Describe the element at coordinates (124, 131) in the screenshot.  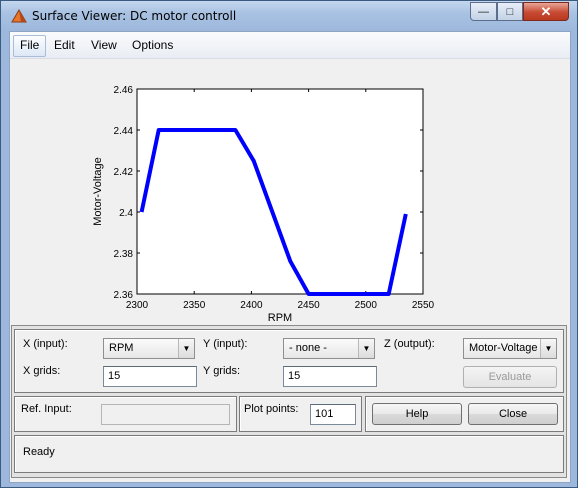
I see `y-tick-label: 2.44` at that location.